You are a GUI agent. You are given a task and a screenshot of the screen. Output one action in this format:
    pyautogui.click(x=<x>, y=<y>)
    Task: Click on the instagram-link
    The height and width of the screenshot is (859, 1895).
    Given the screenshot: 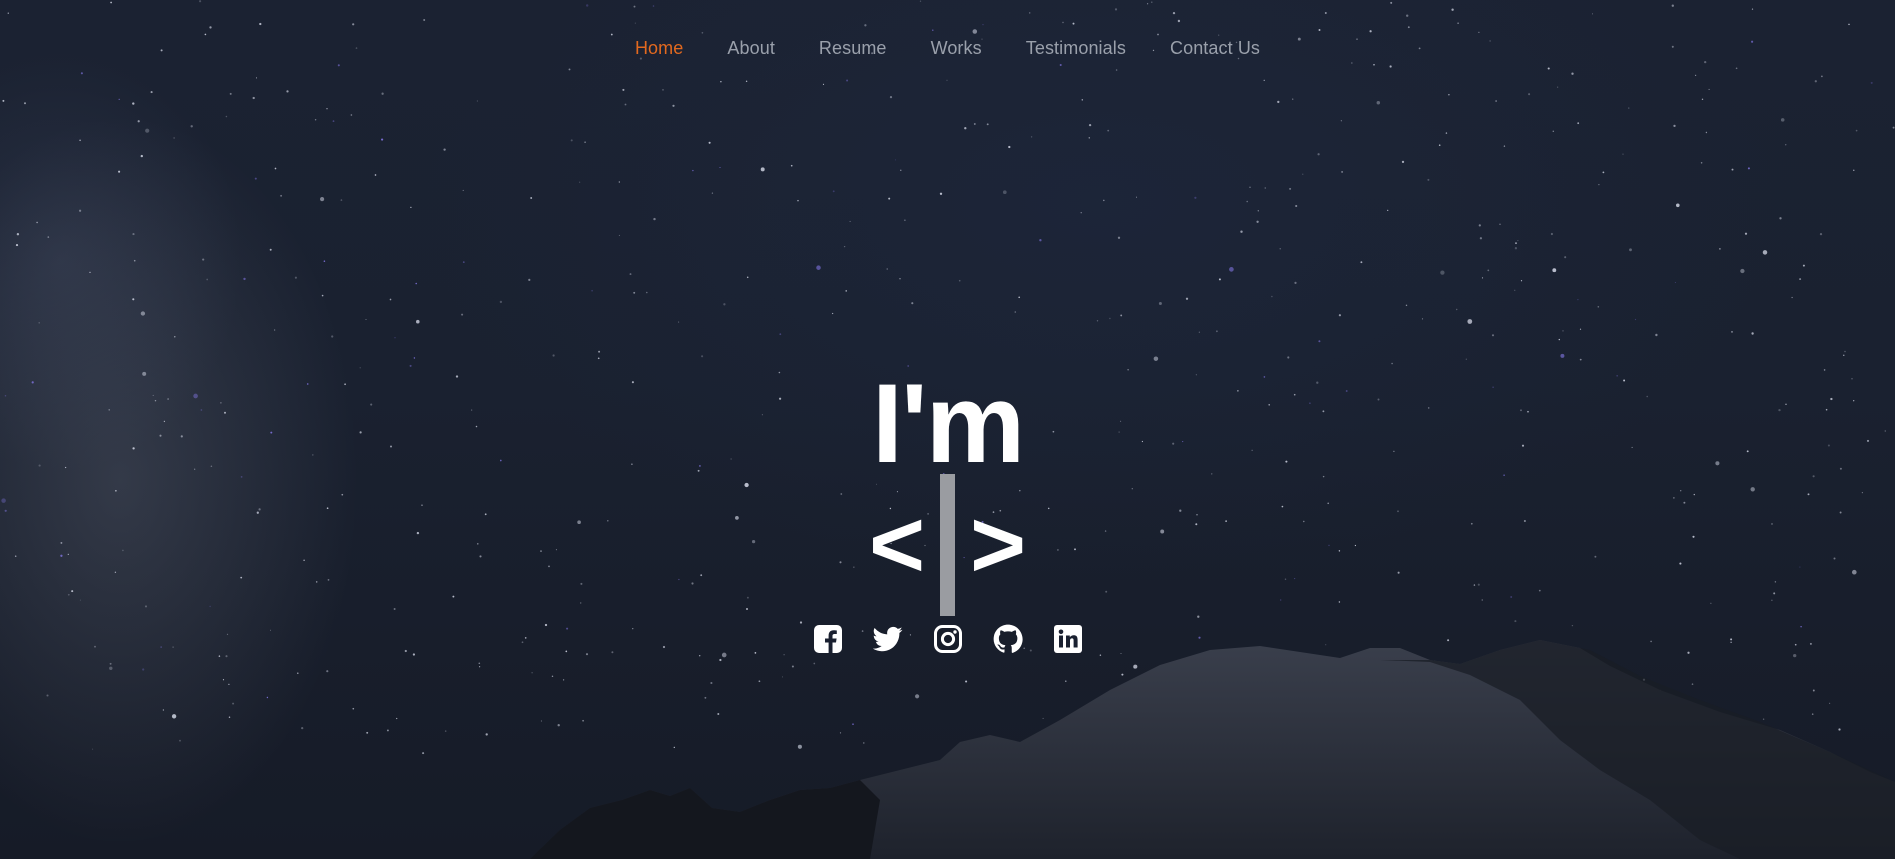 What is the action you would take?
    pyautogui.click(x=948, y=639)
    